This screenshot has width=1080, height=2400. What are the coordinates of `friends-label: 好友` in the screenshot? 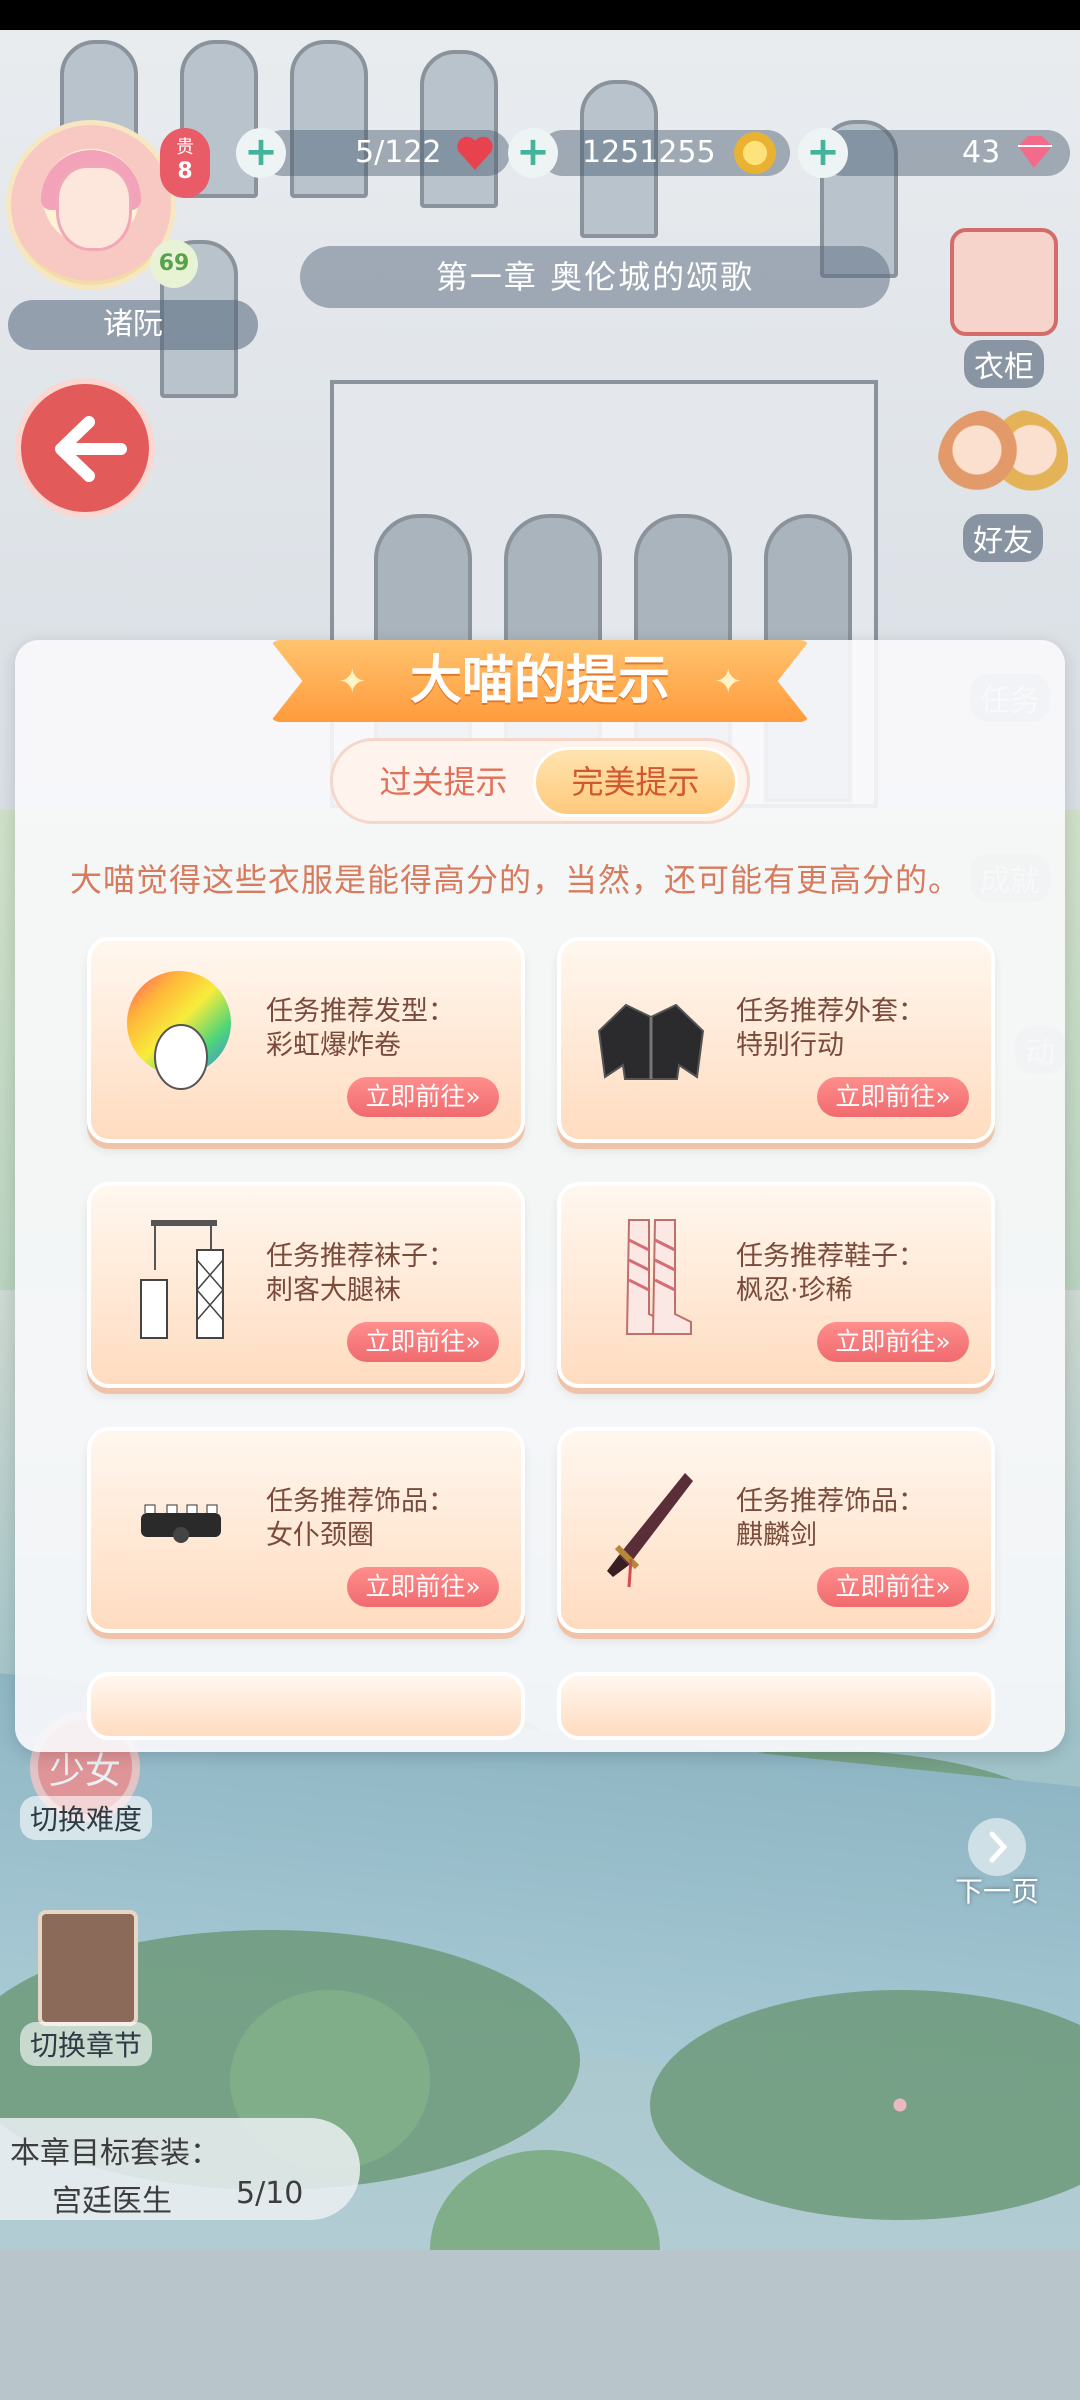 It's located at (1003, 538).